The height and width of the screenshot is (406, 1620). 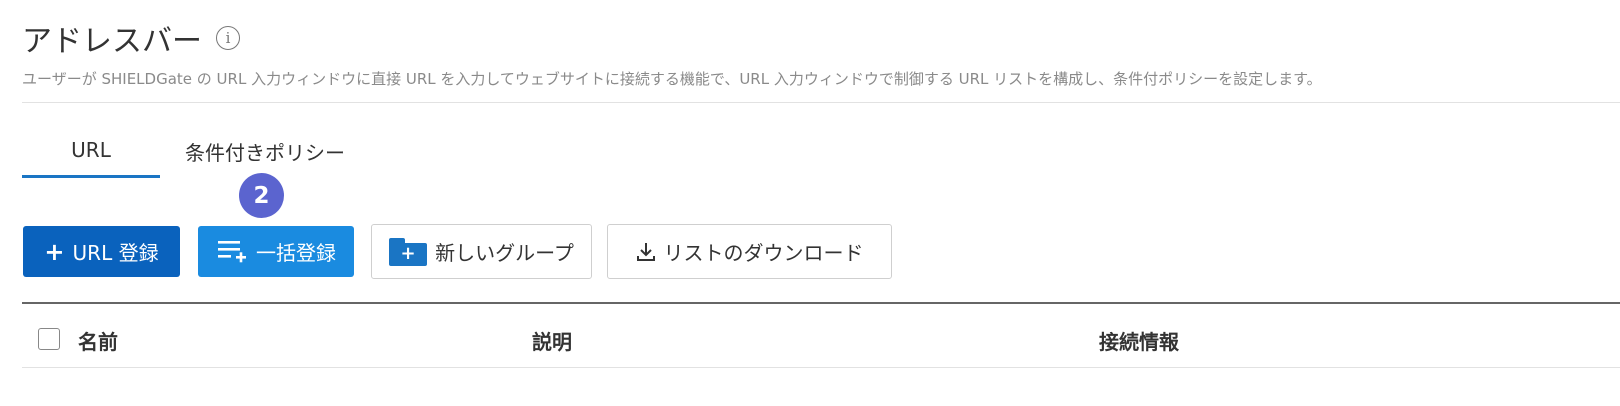 I want to click on column-header-description: 説明, so click(x=552, y=340).